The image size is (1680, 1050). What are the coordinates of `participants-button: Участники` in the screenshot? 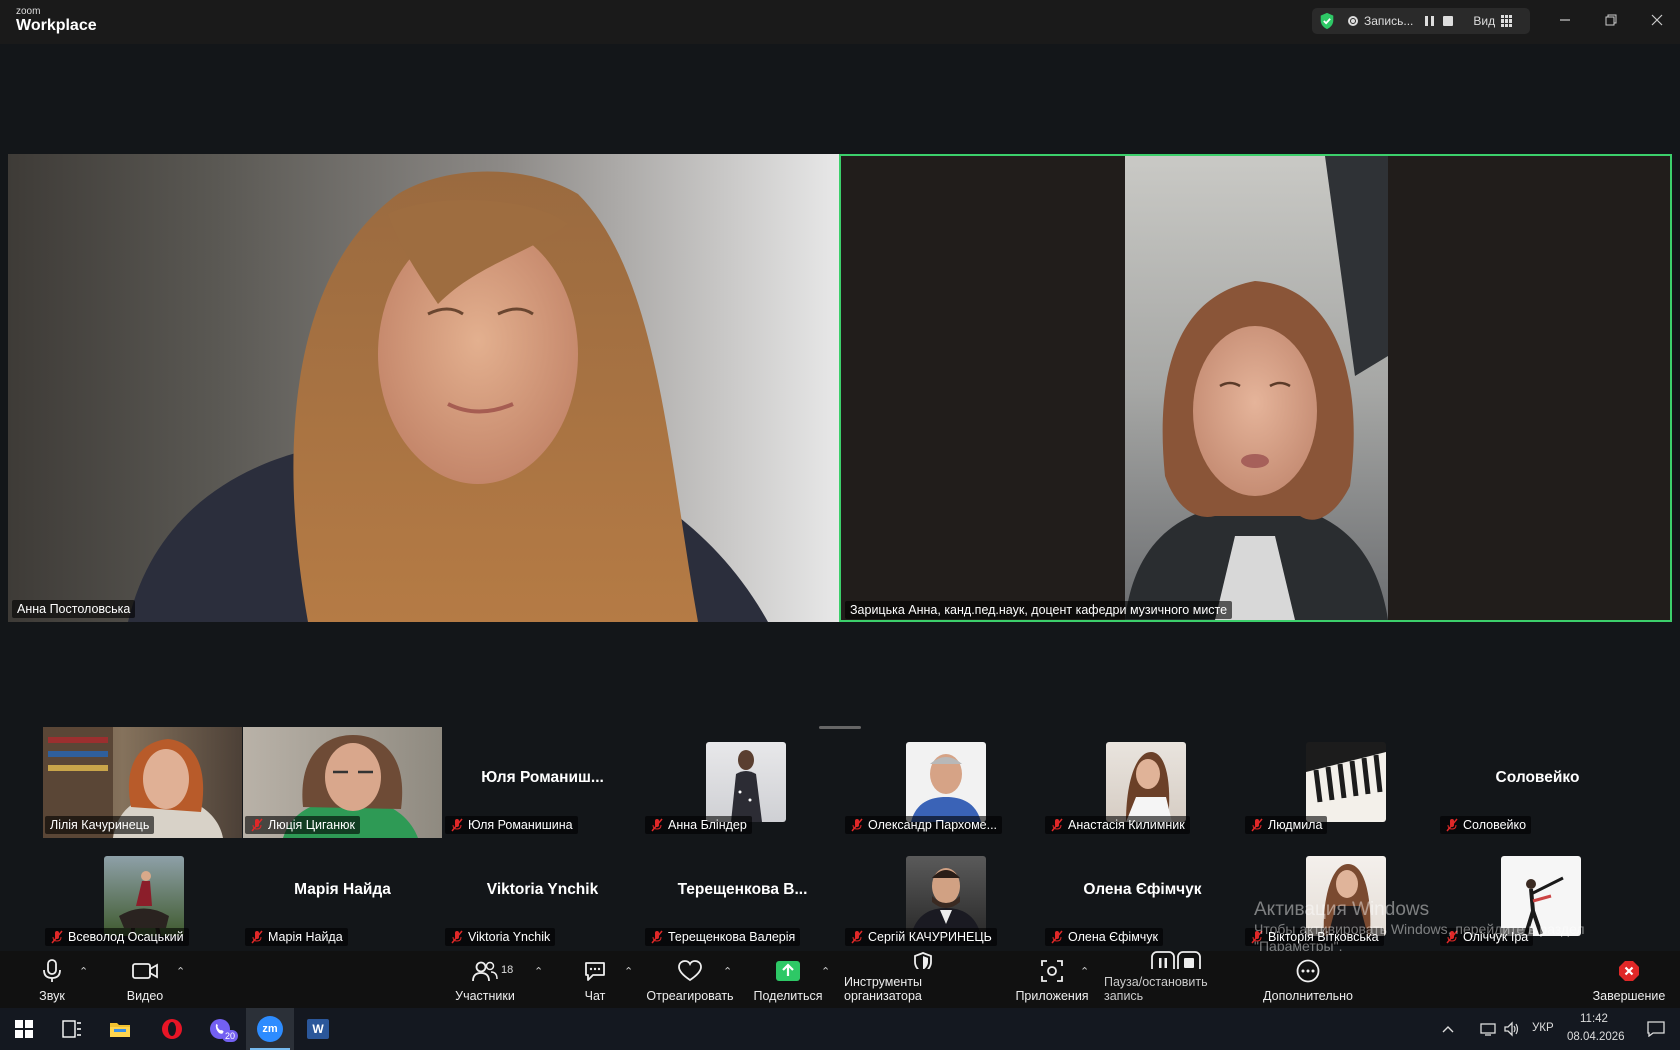 It's located at (485, 979).